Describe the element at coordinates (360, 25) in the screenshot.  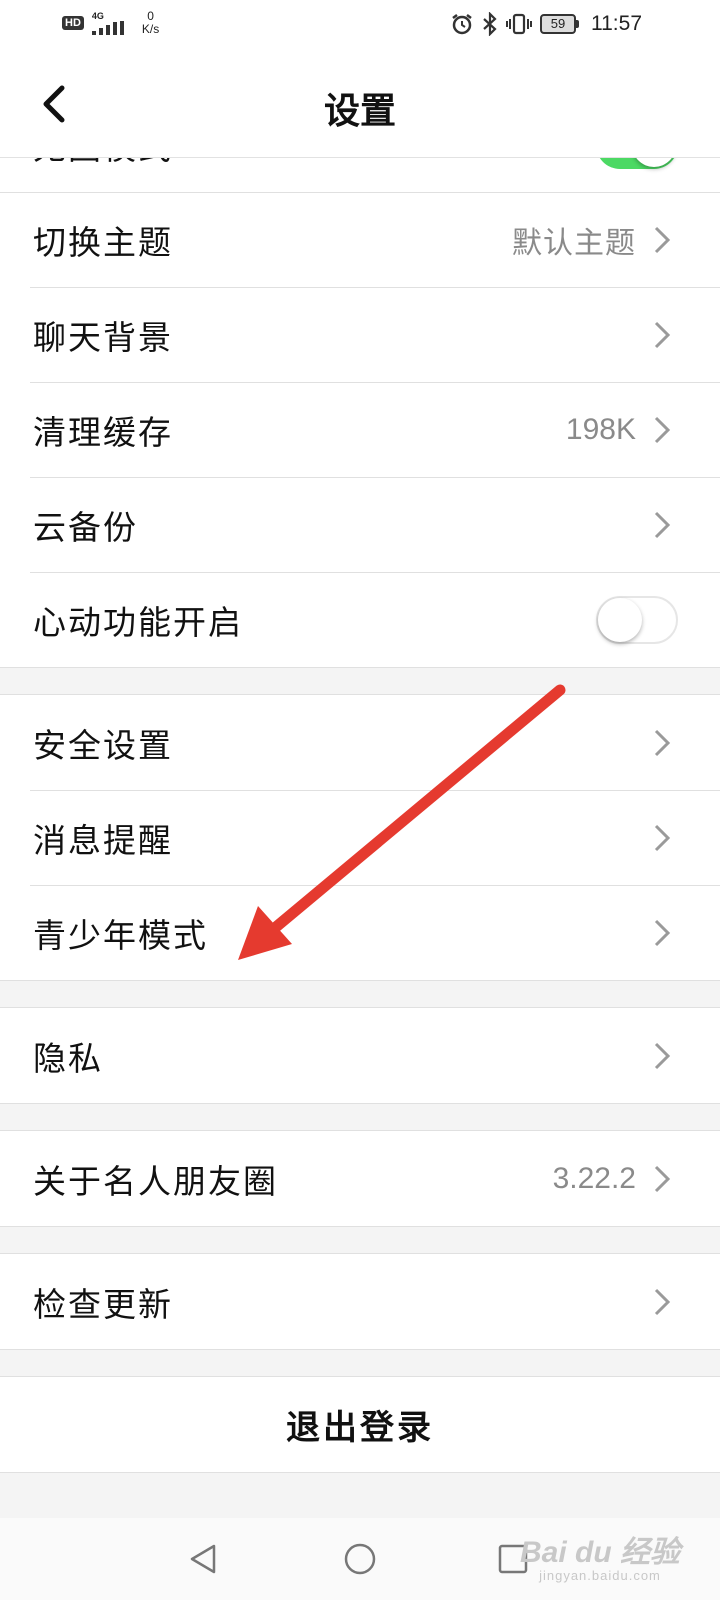
I see `status-bar: HD 4G 0 K/s 59 11:57` at that location.